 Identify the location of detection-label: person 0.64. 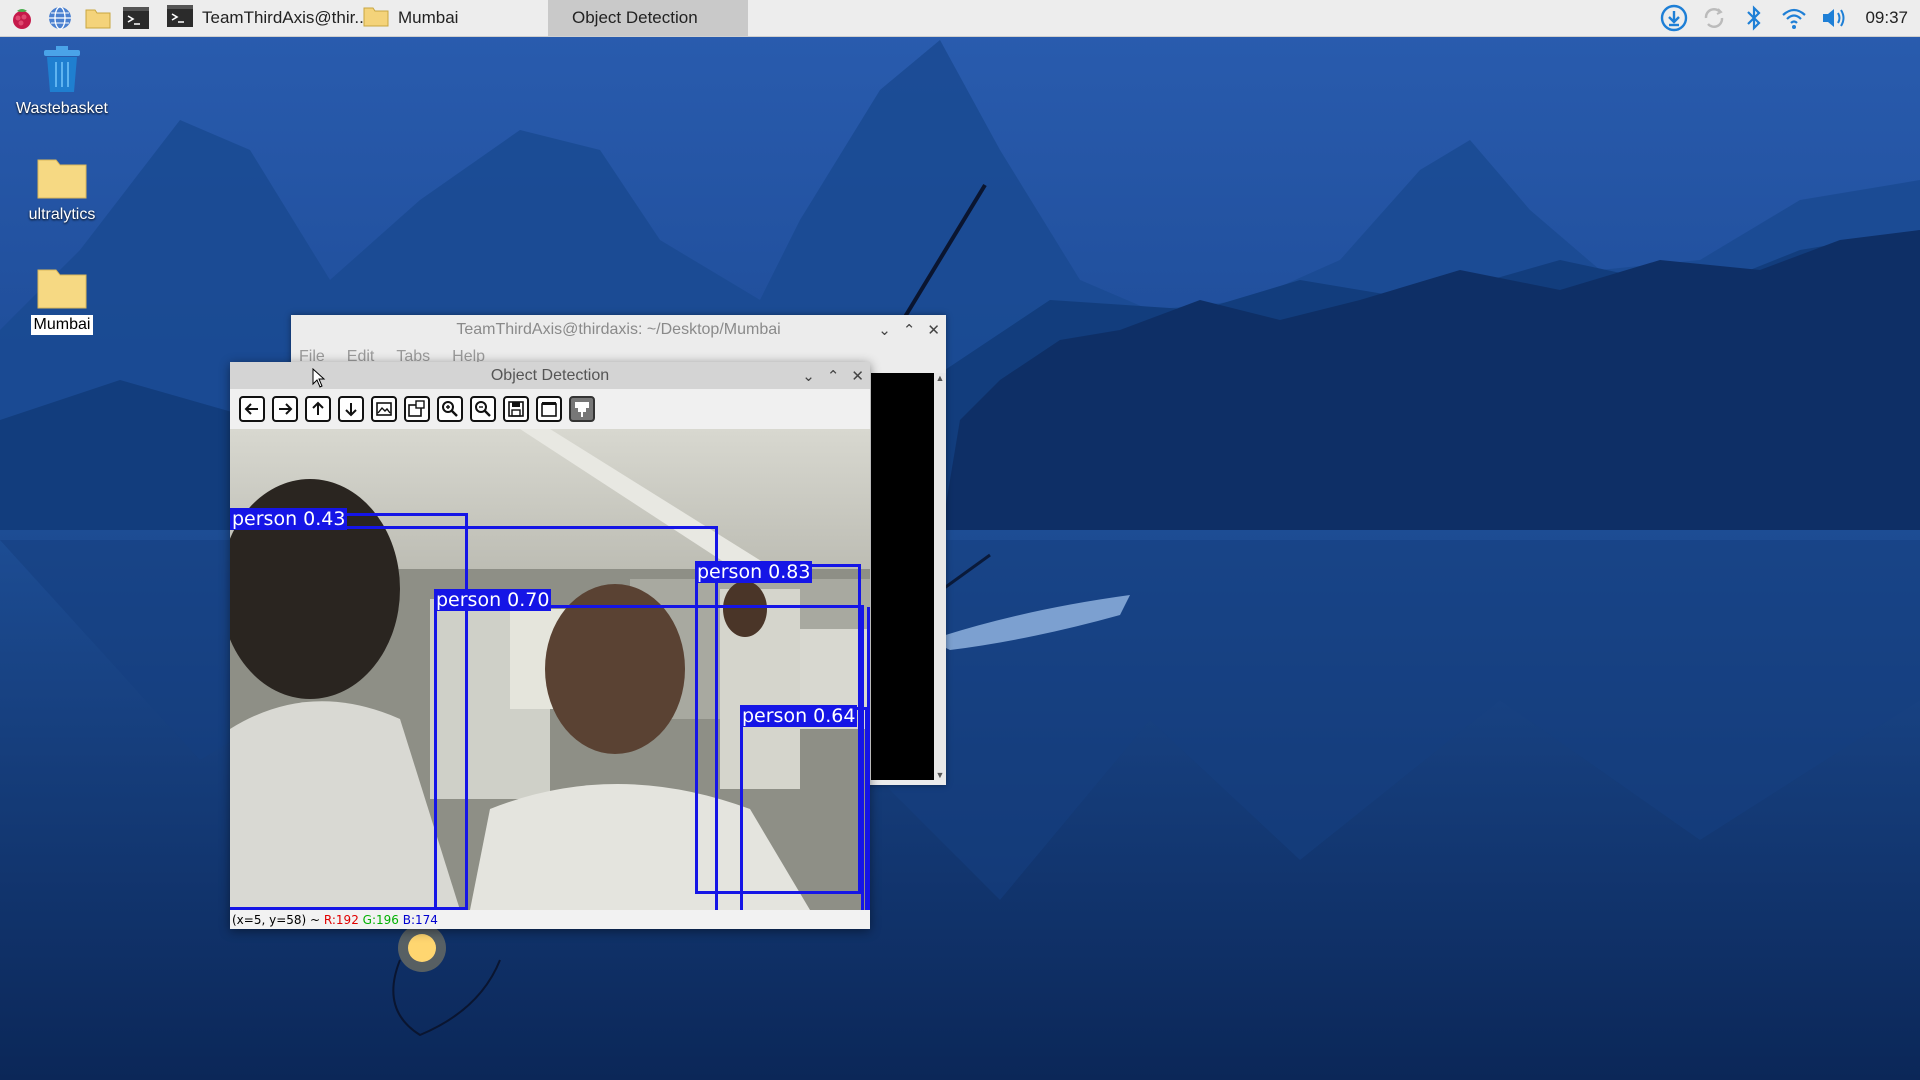
(799, 716).